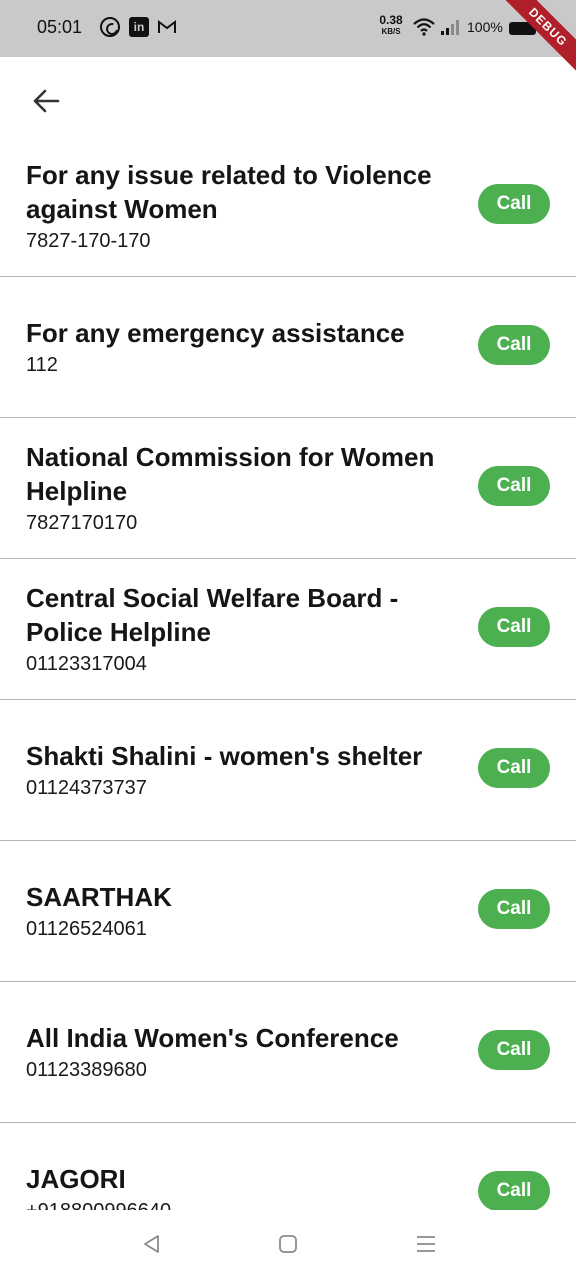  What do you see at coordinates (86, 1069) in the screenshot?
I see `helpline-number: 01123389680` at bounding box center [86, 1069].